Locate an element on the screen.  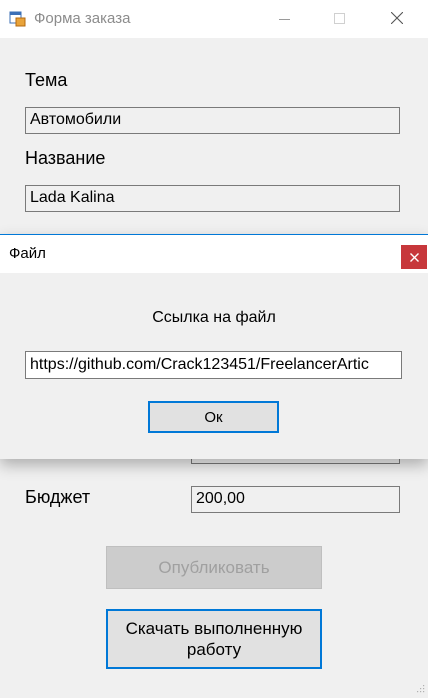
download-work-button: Скачать выполненную работу is located at coordinates (214, 639).